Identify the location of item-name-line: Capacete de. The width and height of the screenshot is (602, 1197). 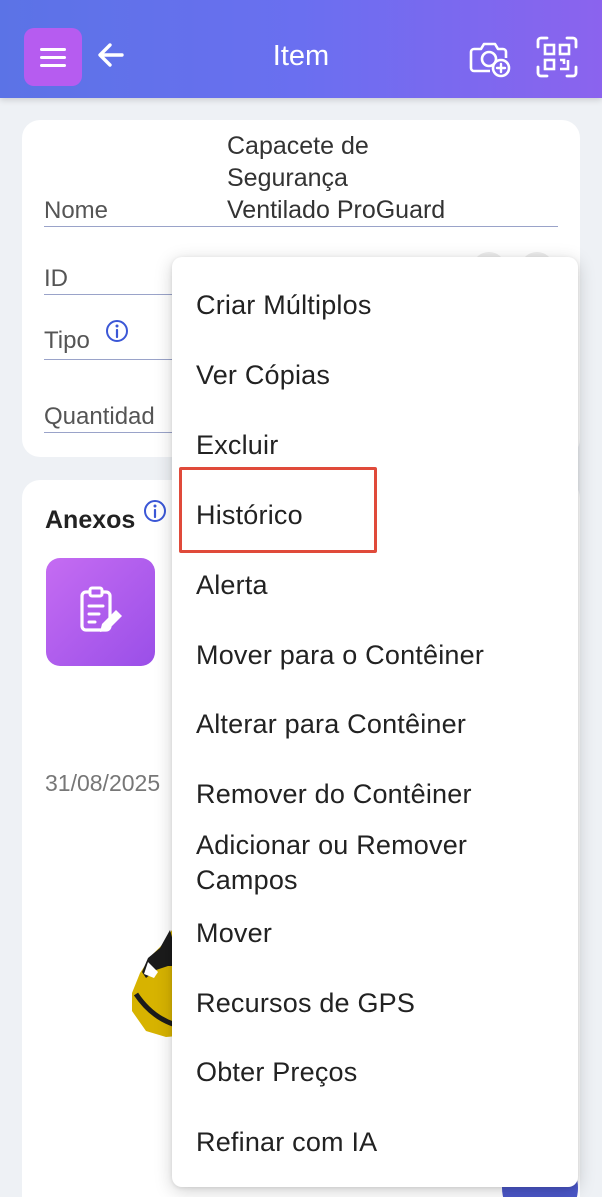
(298, 146).